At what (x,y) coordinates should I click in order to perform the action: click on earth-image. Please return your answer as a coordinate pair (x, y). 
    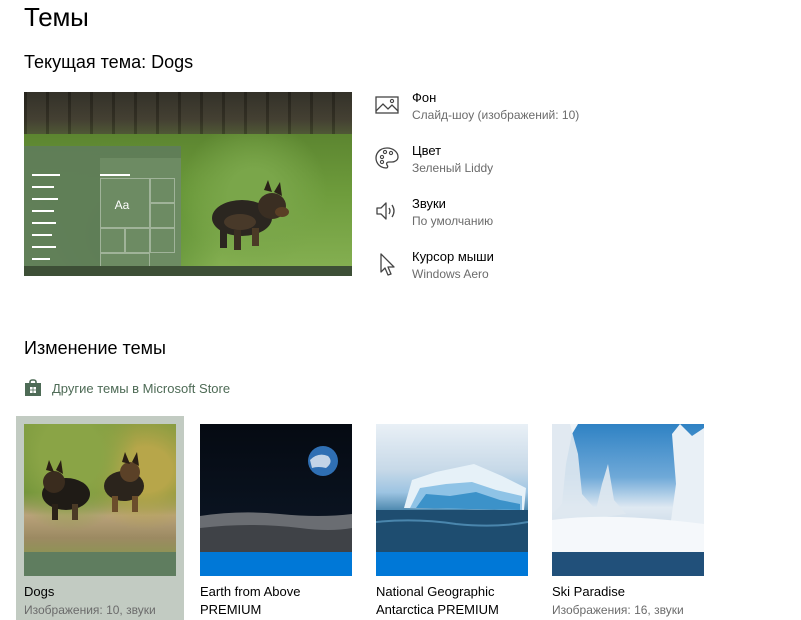
    Looking at the image, I should click on (276, 499).